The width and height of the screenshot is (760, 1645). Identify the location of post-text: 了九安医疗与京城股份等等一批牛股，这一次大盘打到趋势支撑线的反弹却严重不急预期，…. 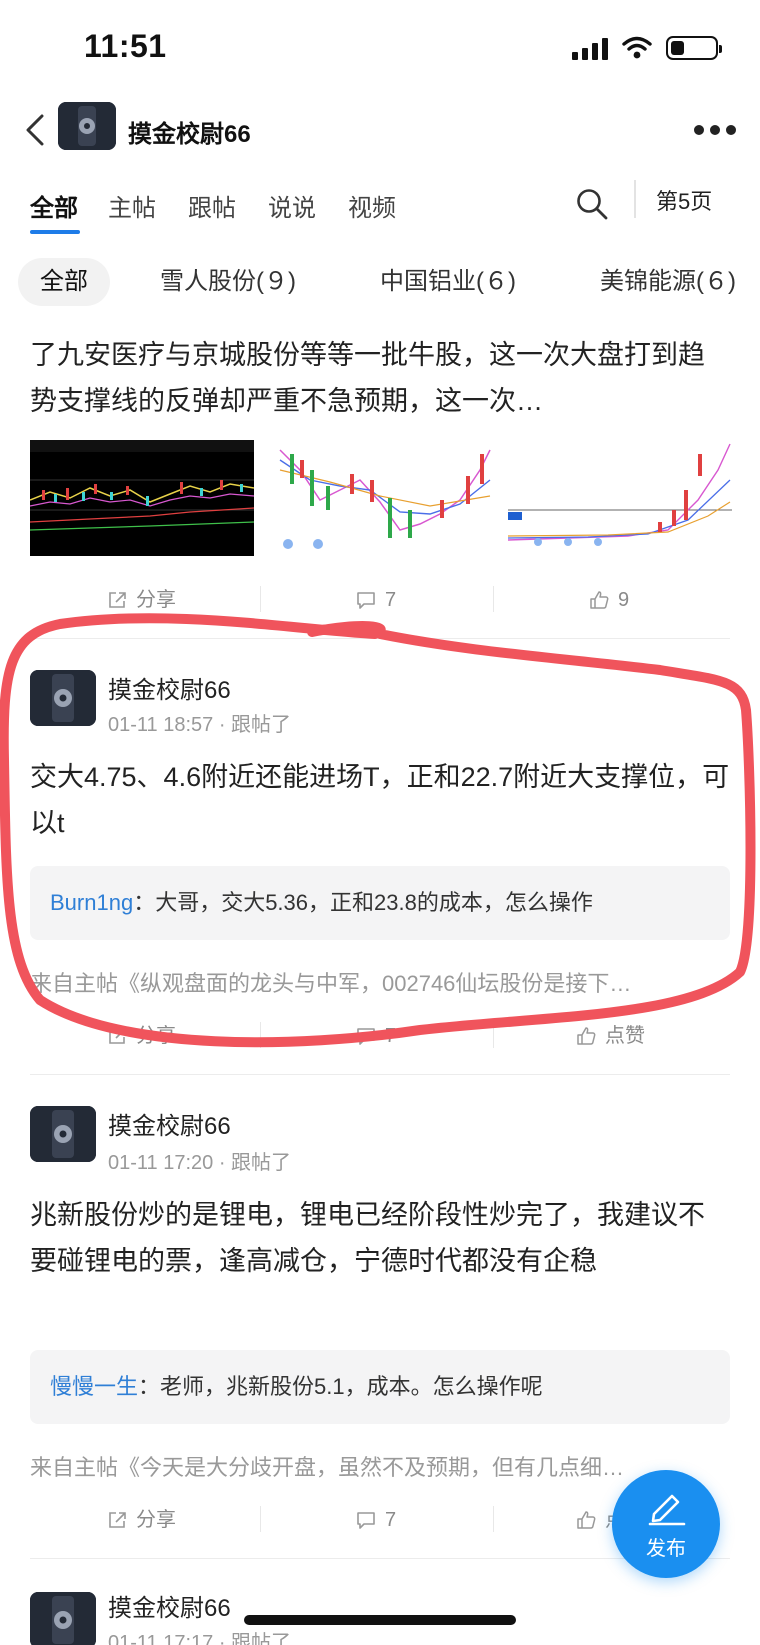
(380, 378).